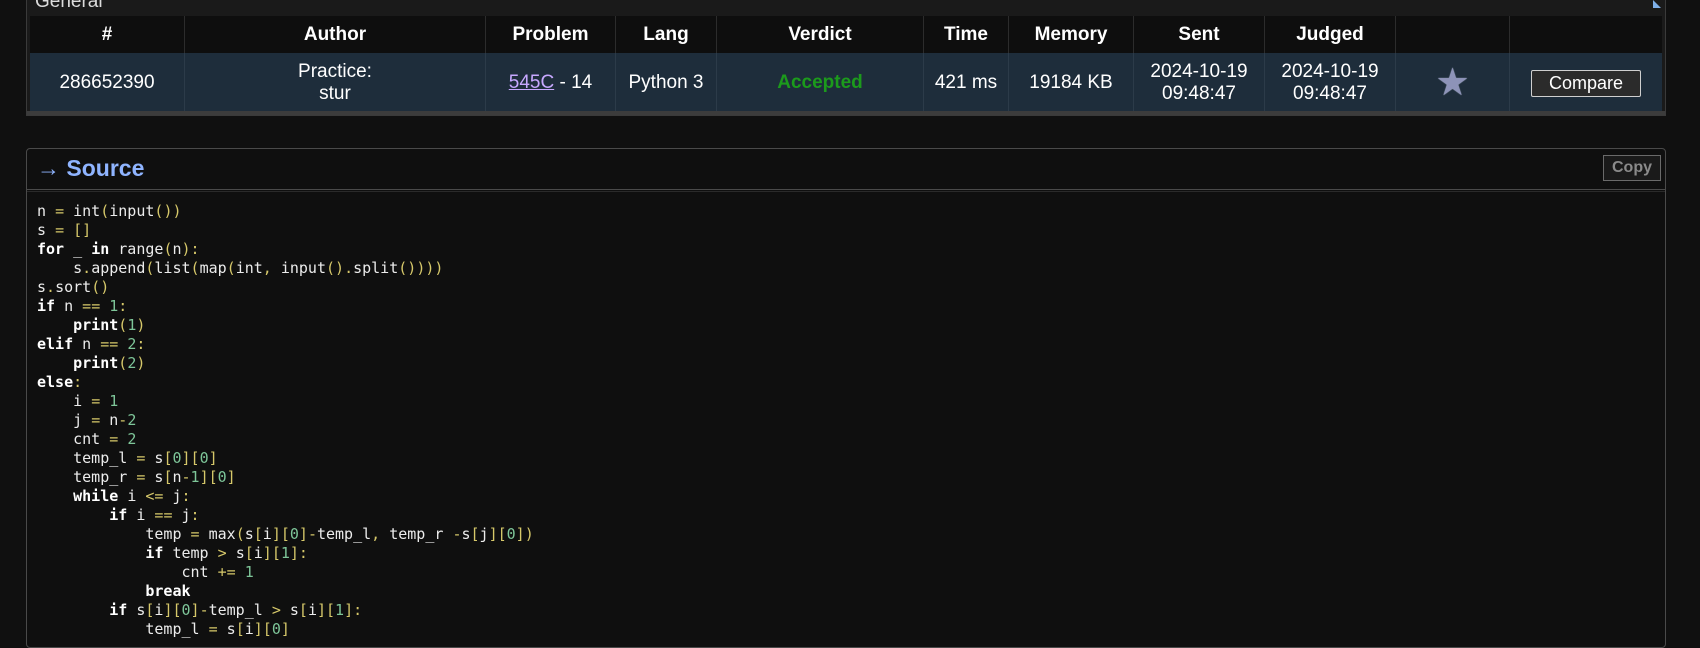 The width and height of the screenshot is (1700, 648). What do you see at coordinates (82, 306) in the screenshot?
I see `code-line: if n == 1:` at bounding box center [82, 306].